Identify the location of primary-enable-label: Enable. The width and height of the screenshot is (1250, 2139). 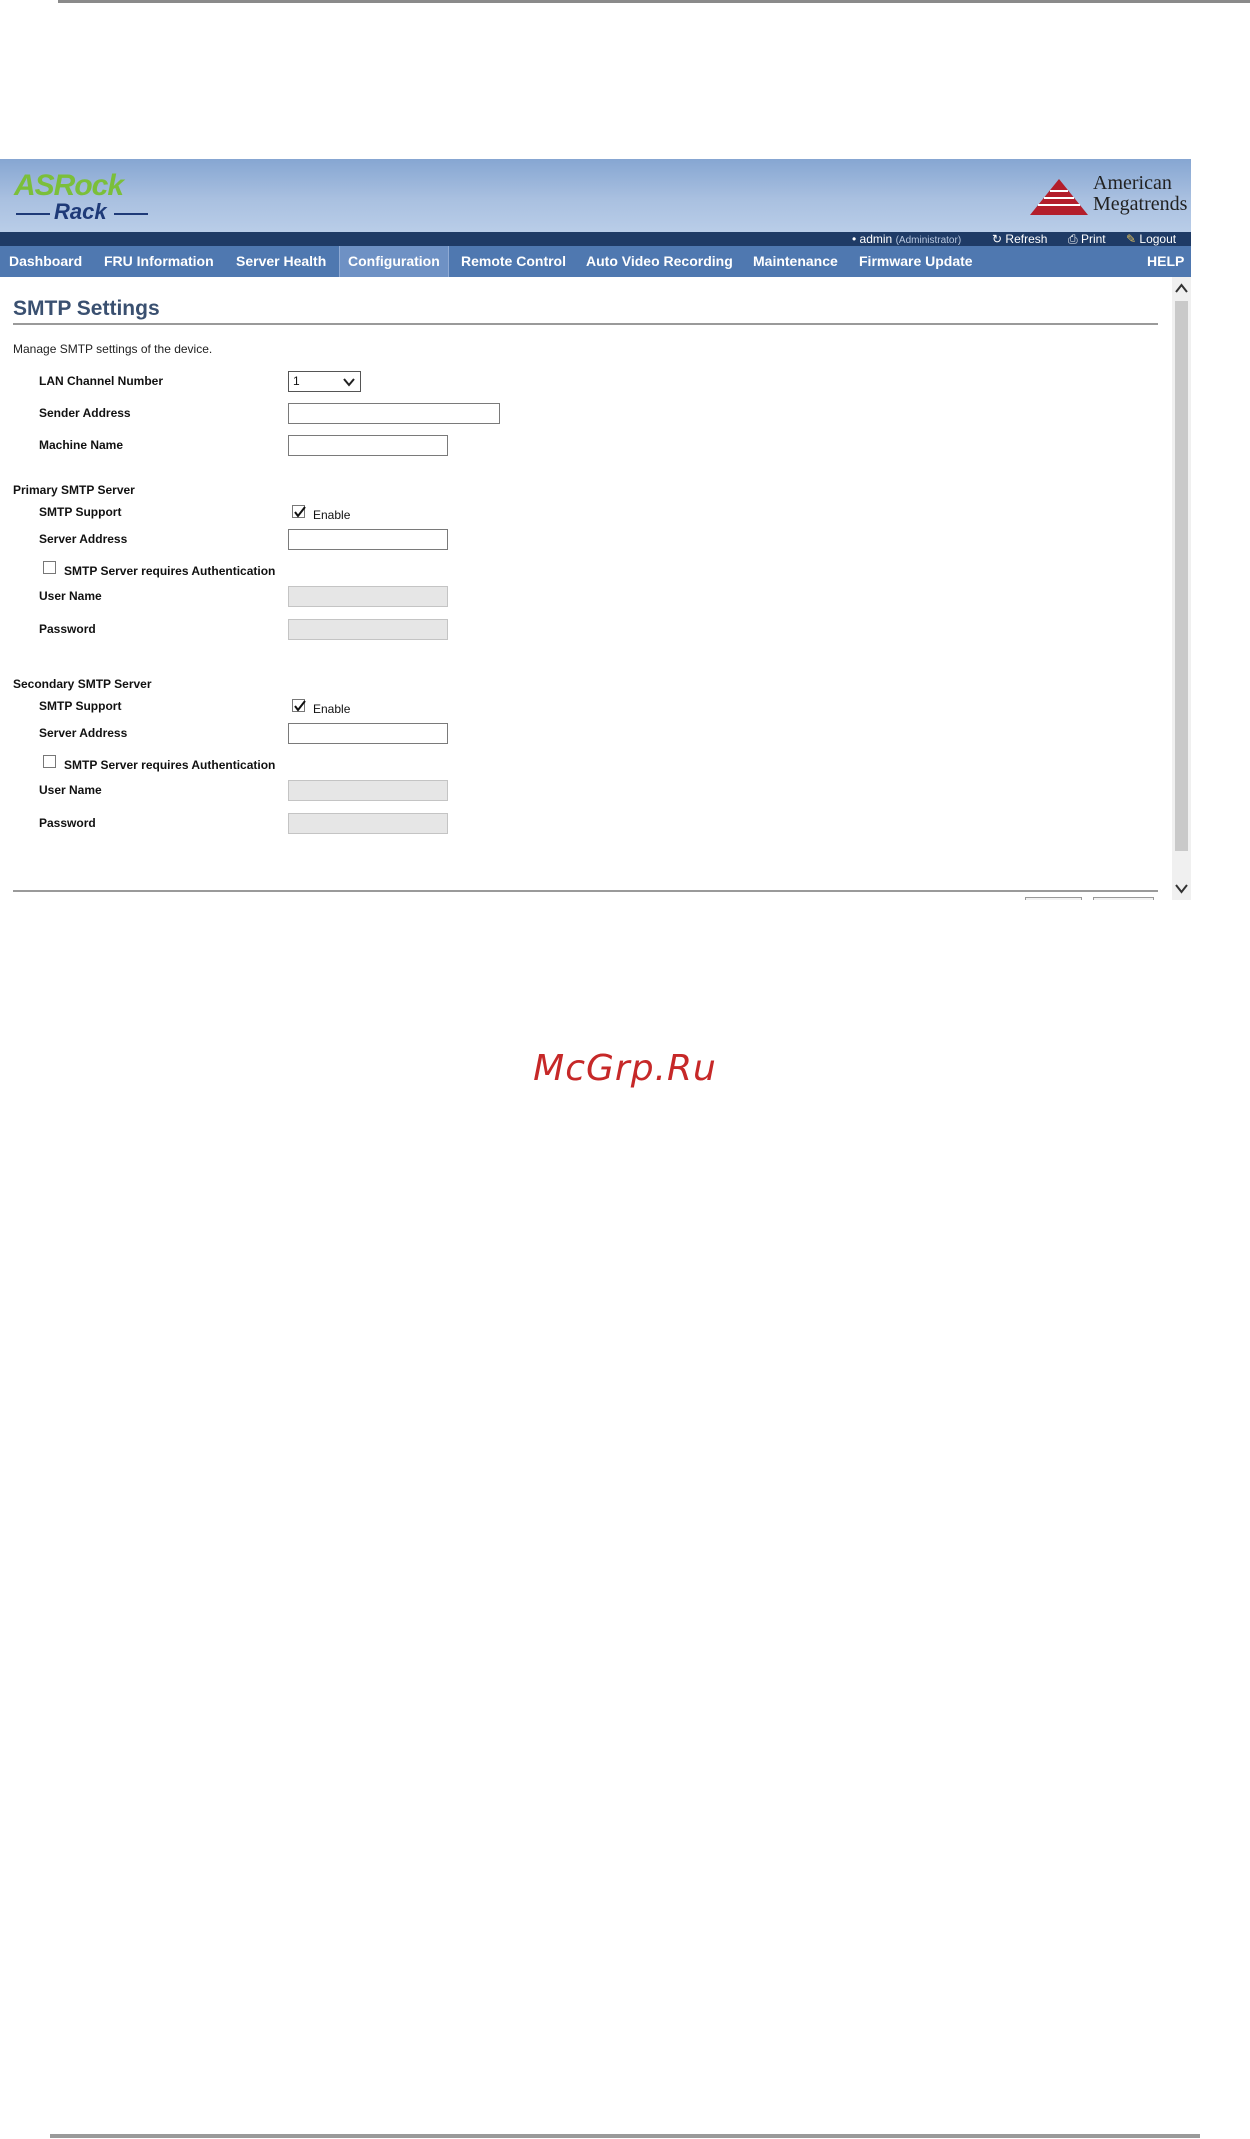
(332, 515).